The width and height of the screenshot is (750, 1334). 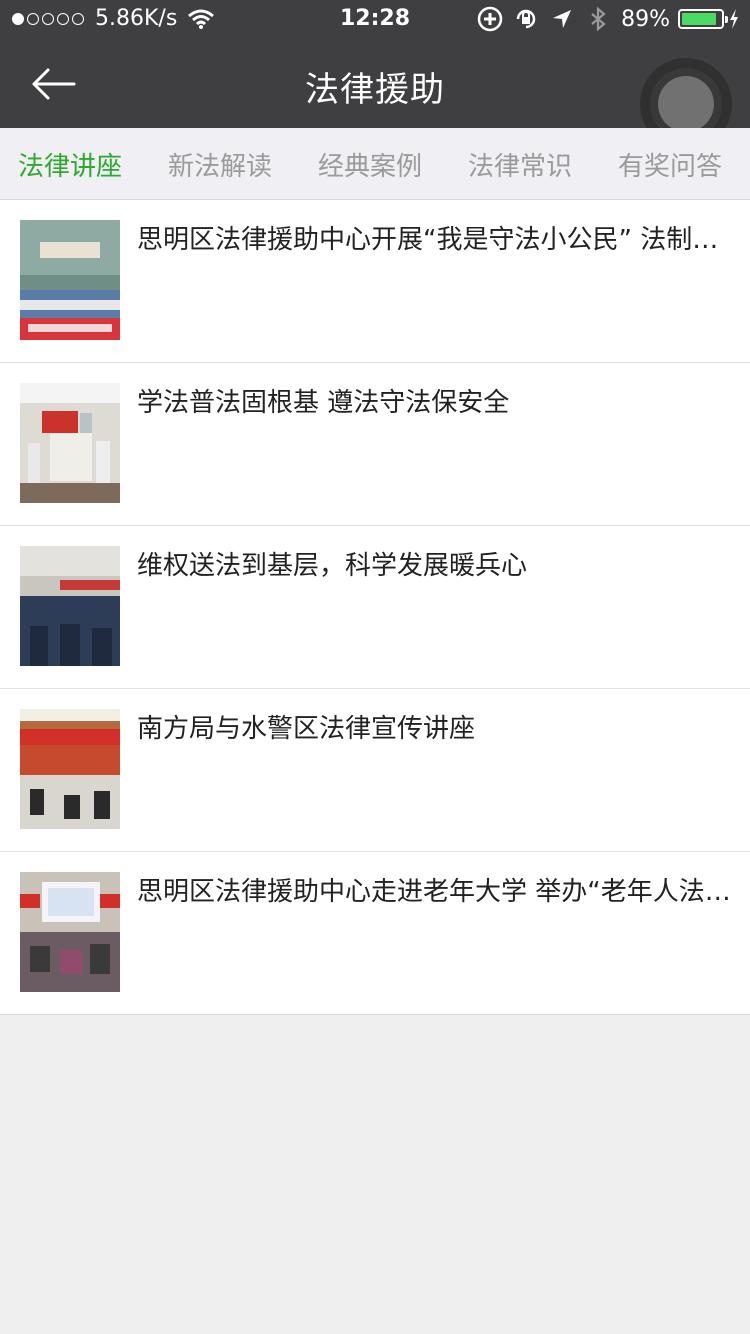 What do you see at coordinates (375, 444) in the screenshot?
I see `list-item: 学法普法固根基 遵法守法保安全` at bounding box center [375, 444].